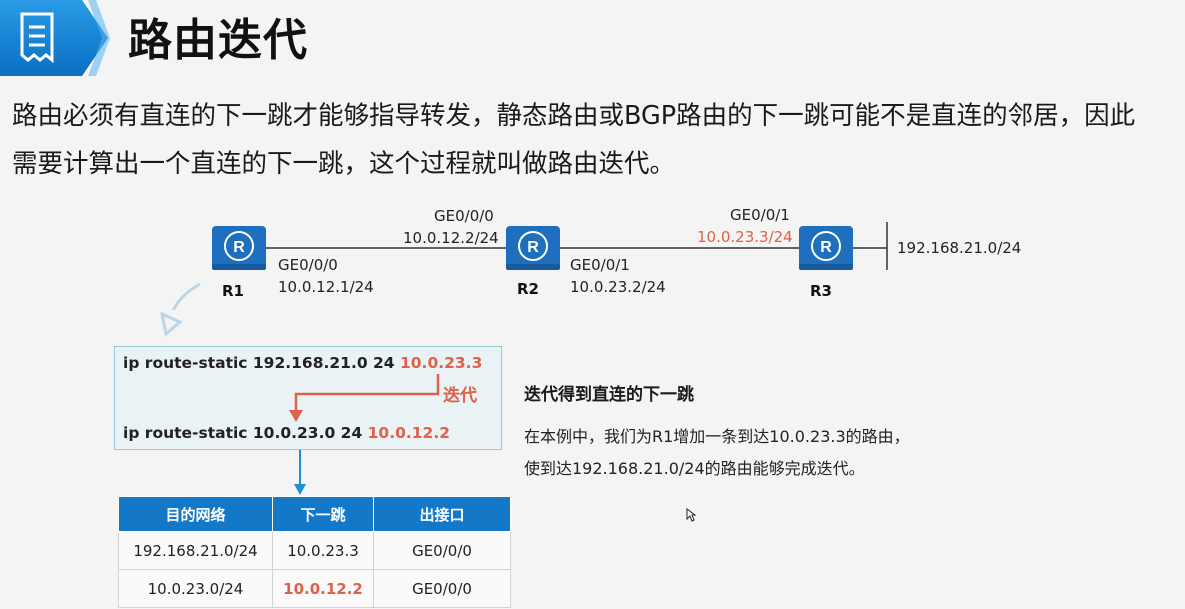  I want to click on cell-next-hop: 10.0.12.2, so click(323, 588).